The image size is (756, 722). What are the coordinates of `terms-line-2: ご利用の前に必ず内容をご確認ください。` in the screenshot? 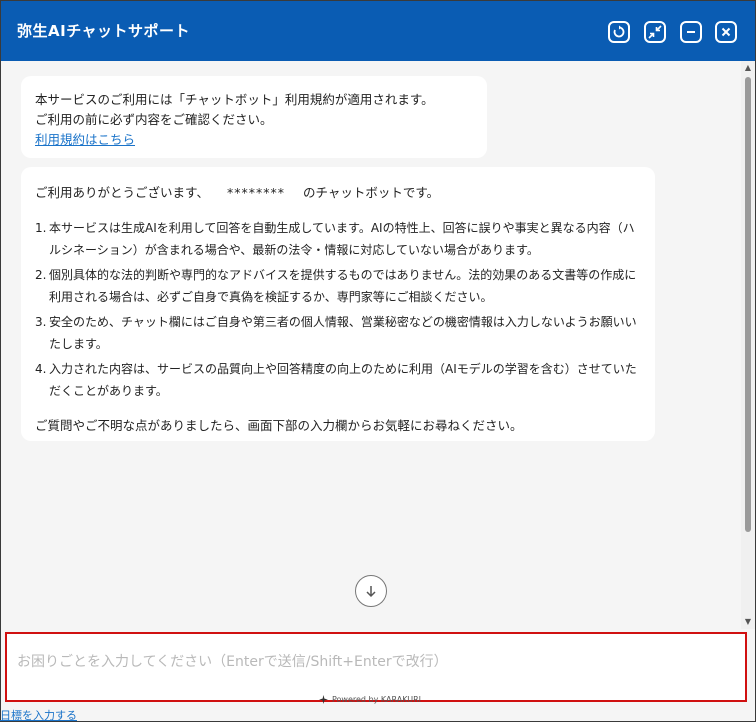 It's located at (154, 119).